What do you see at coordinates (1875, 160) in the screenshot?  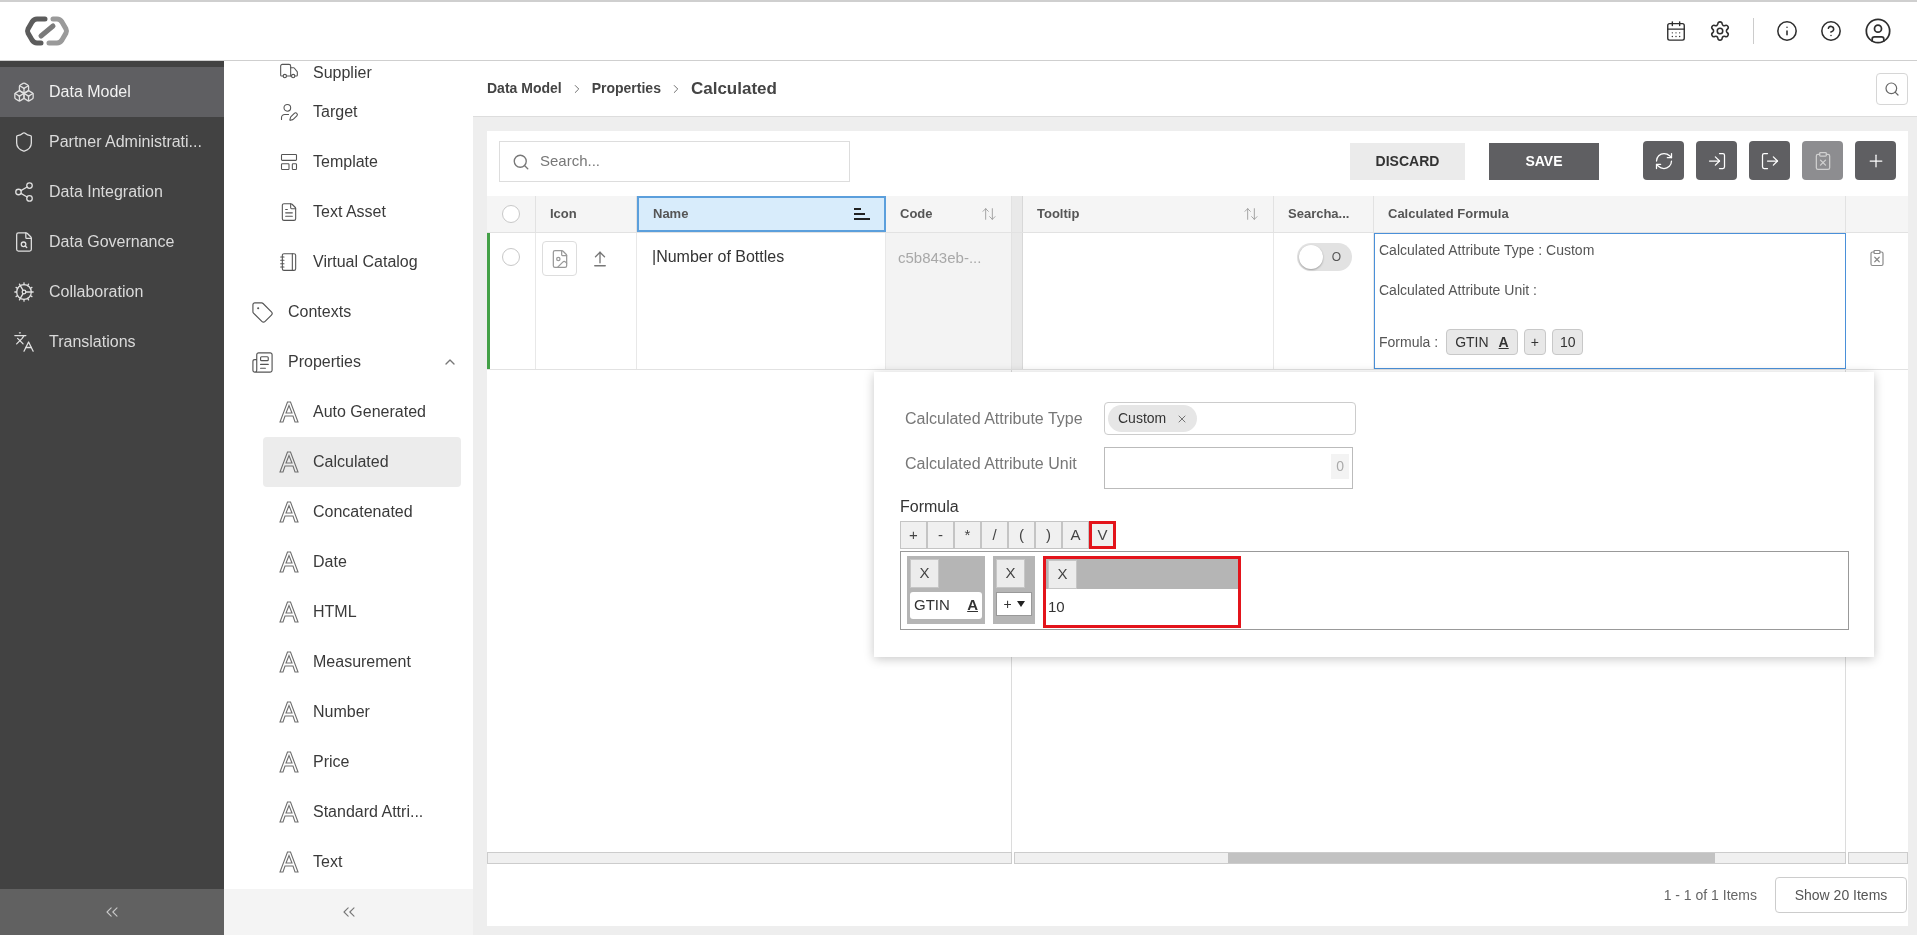 I see `add-button` at bounding box center [1875, 160].